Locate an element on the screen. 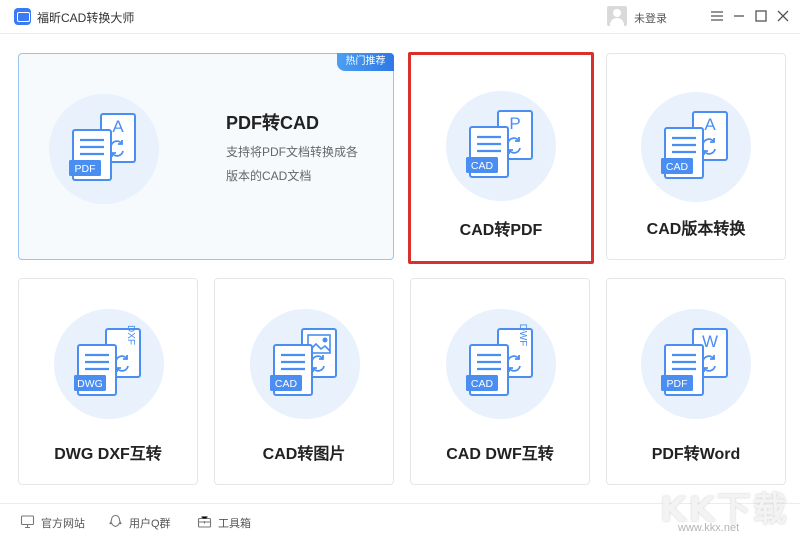  card-label: CAD转PDF is located at coordinates (501, 230).